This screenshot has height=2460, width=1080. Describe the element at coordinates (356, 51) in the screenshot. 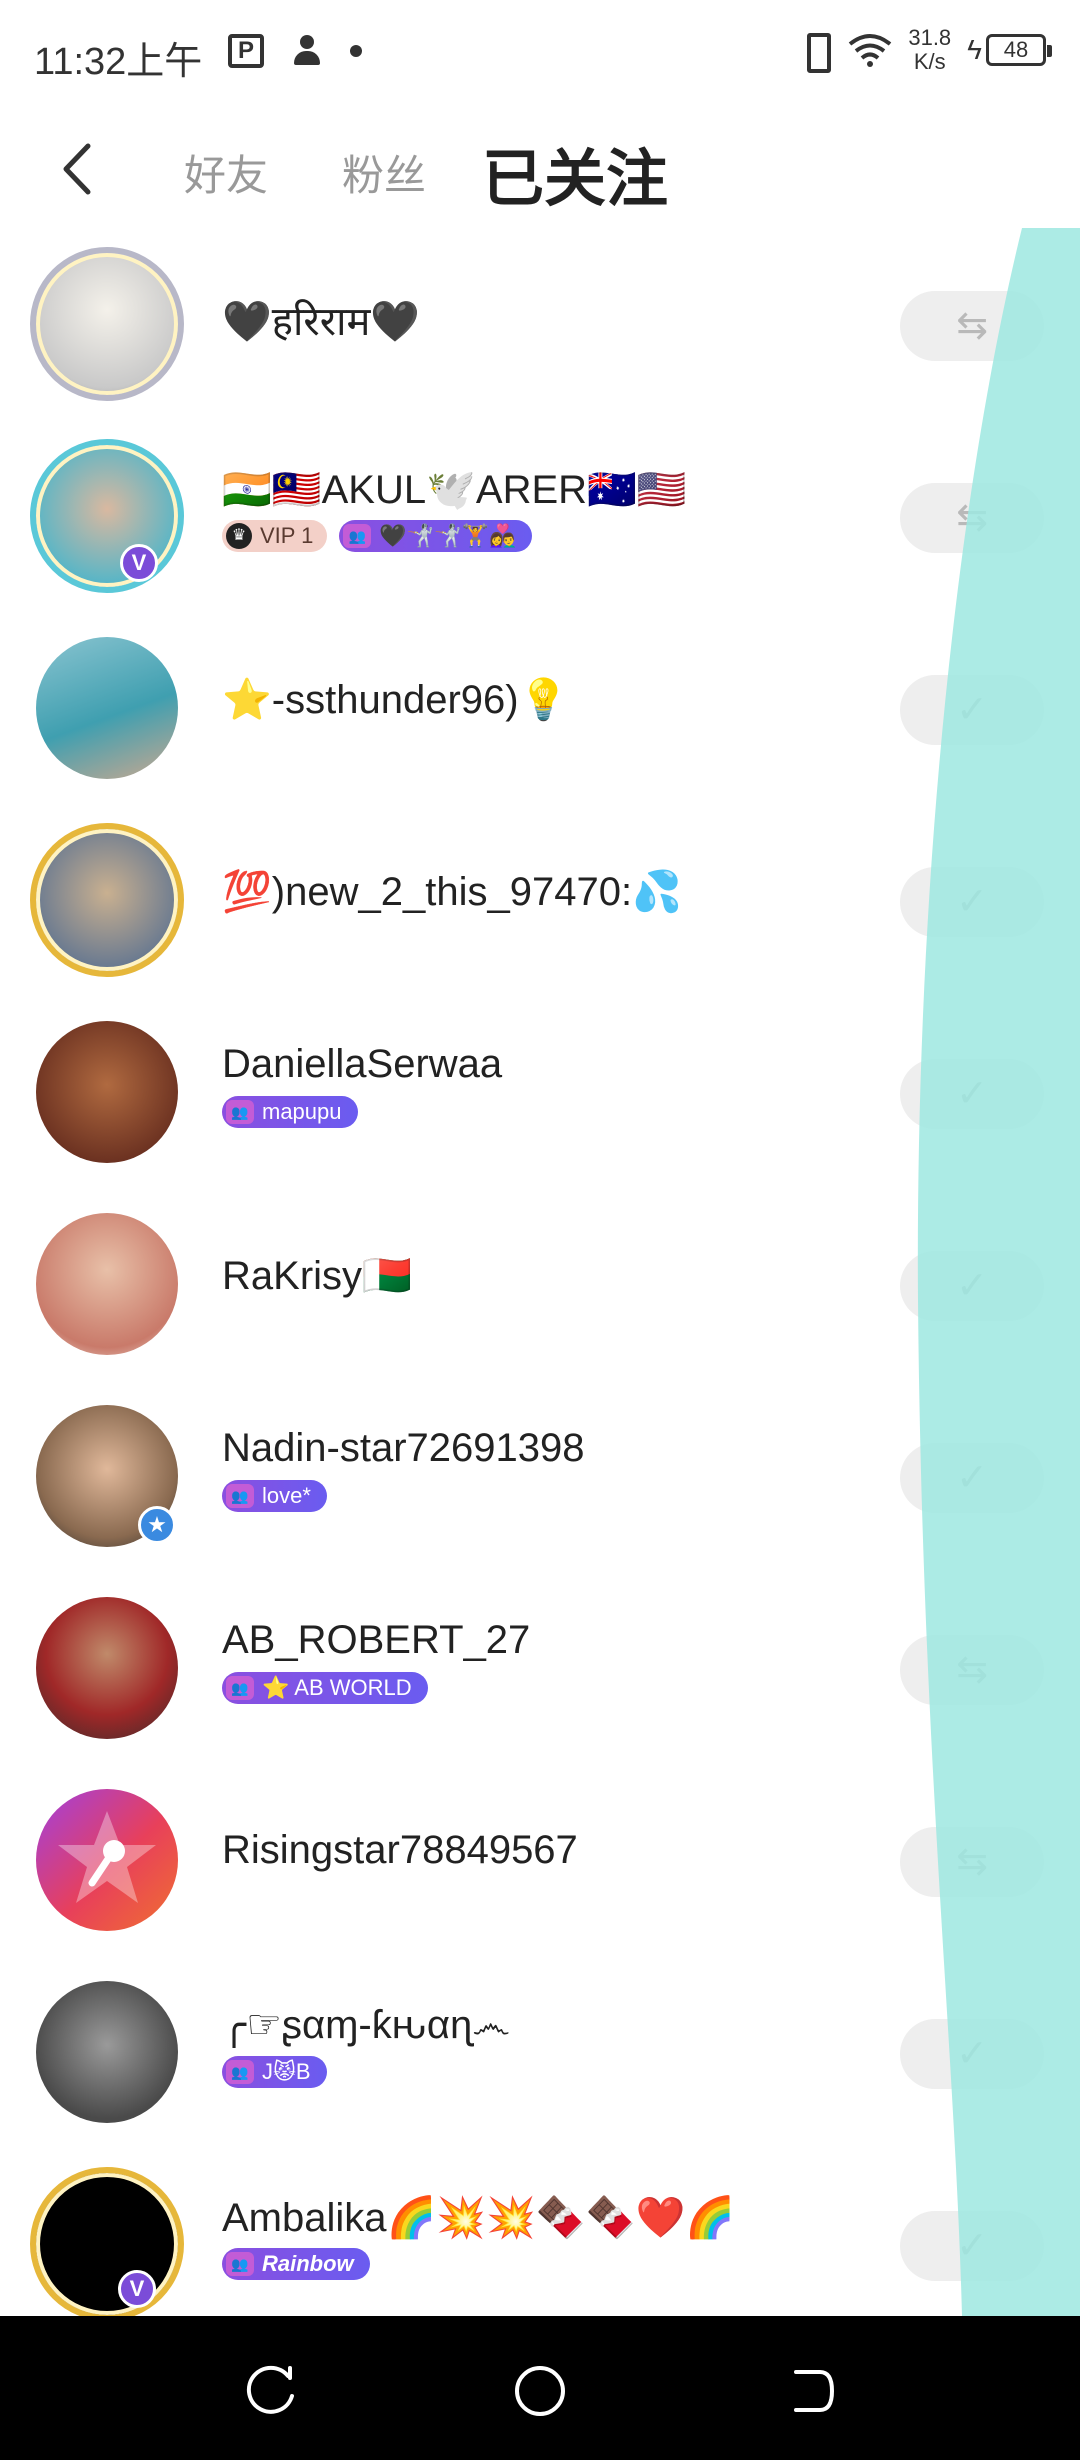

I see `dot-icon` at that location.